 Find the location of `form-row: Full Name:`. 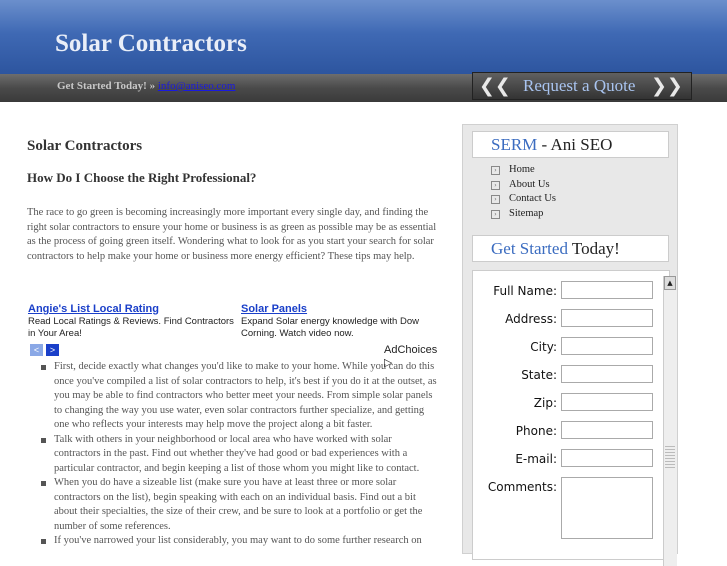

form-row: Full Name: is located at coordinates (568, 292).